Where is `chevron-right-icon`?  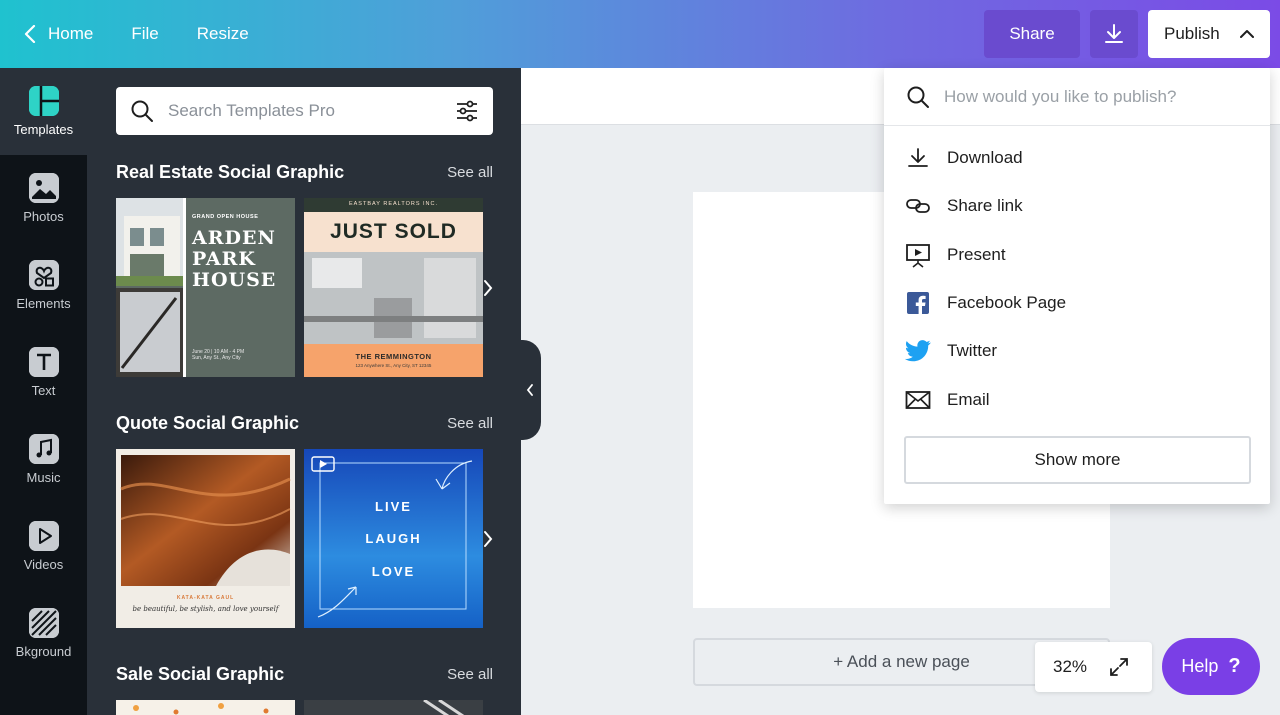 chevron-right-icon is located at coordinates (488, 288).